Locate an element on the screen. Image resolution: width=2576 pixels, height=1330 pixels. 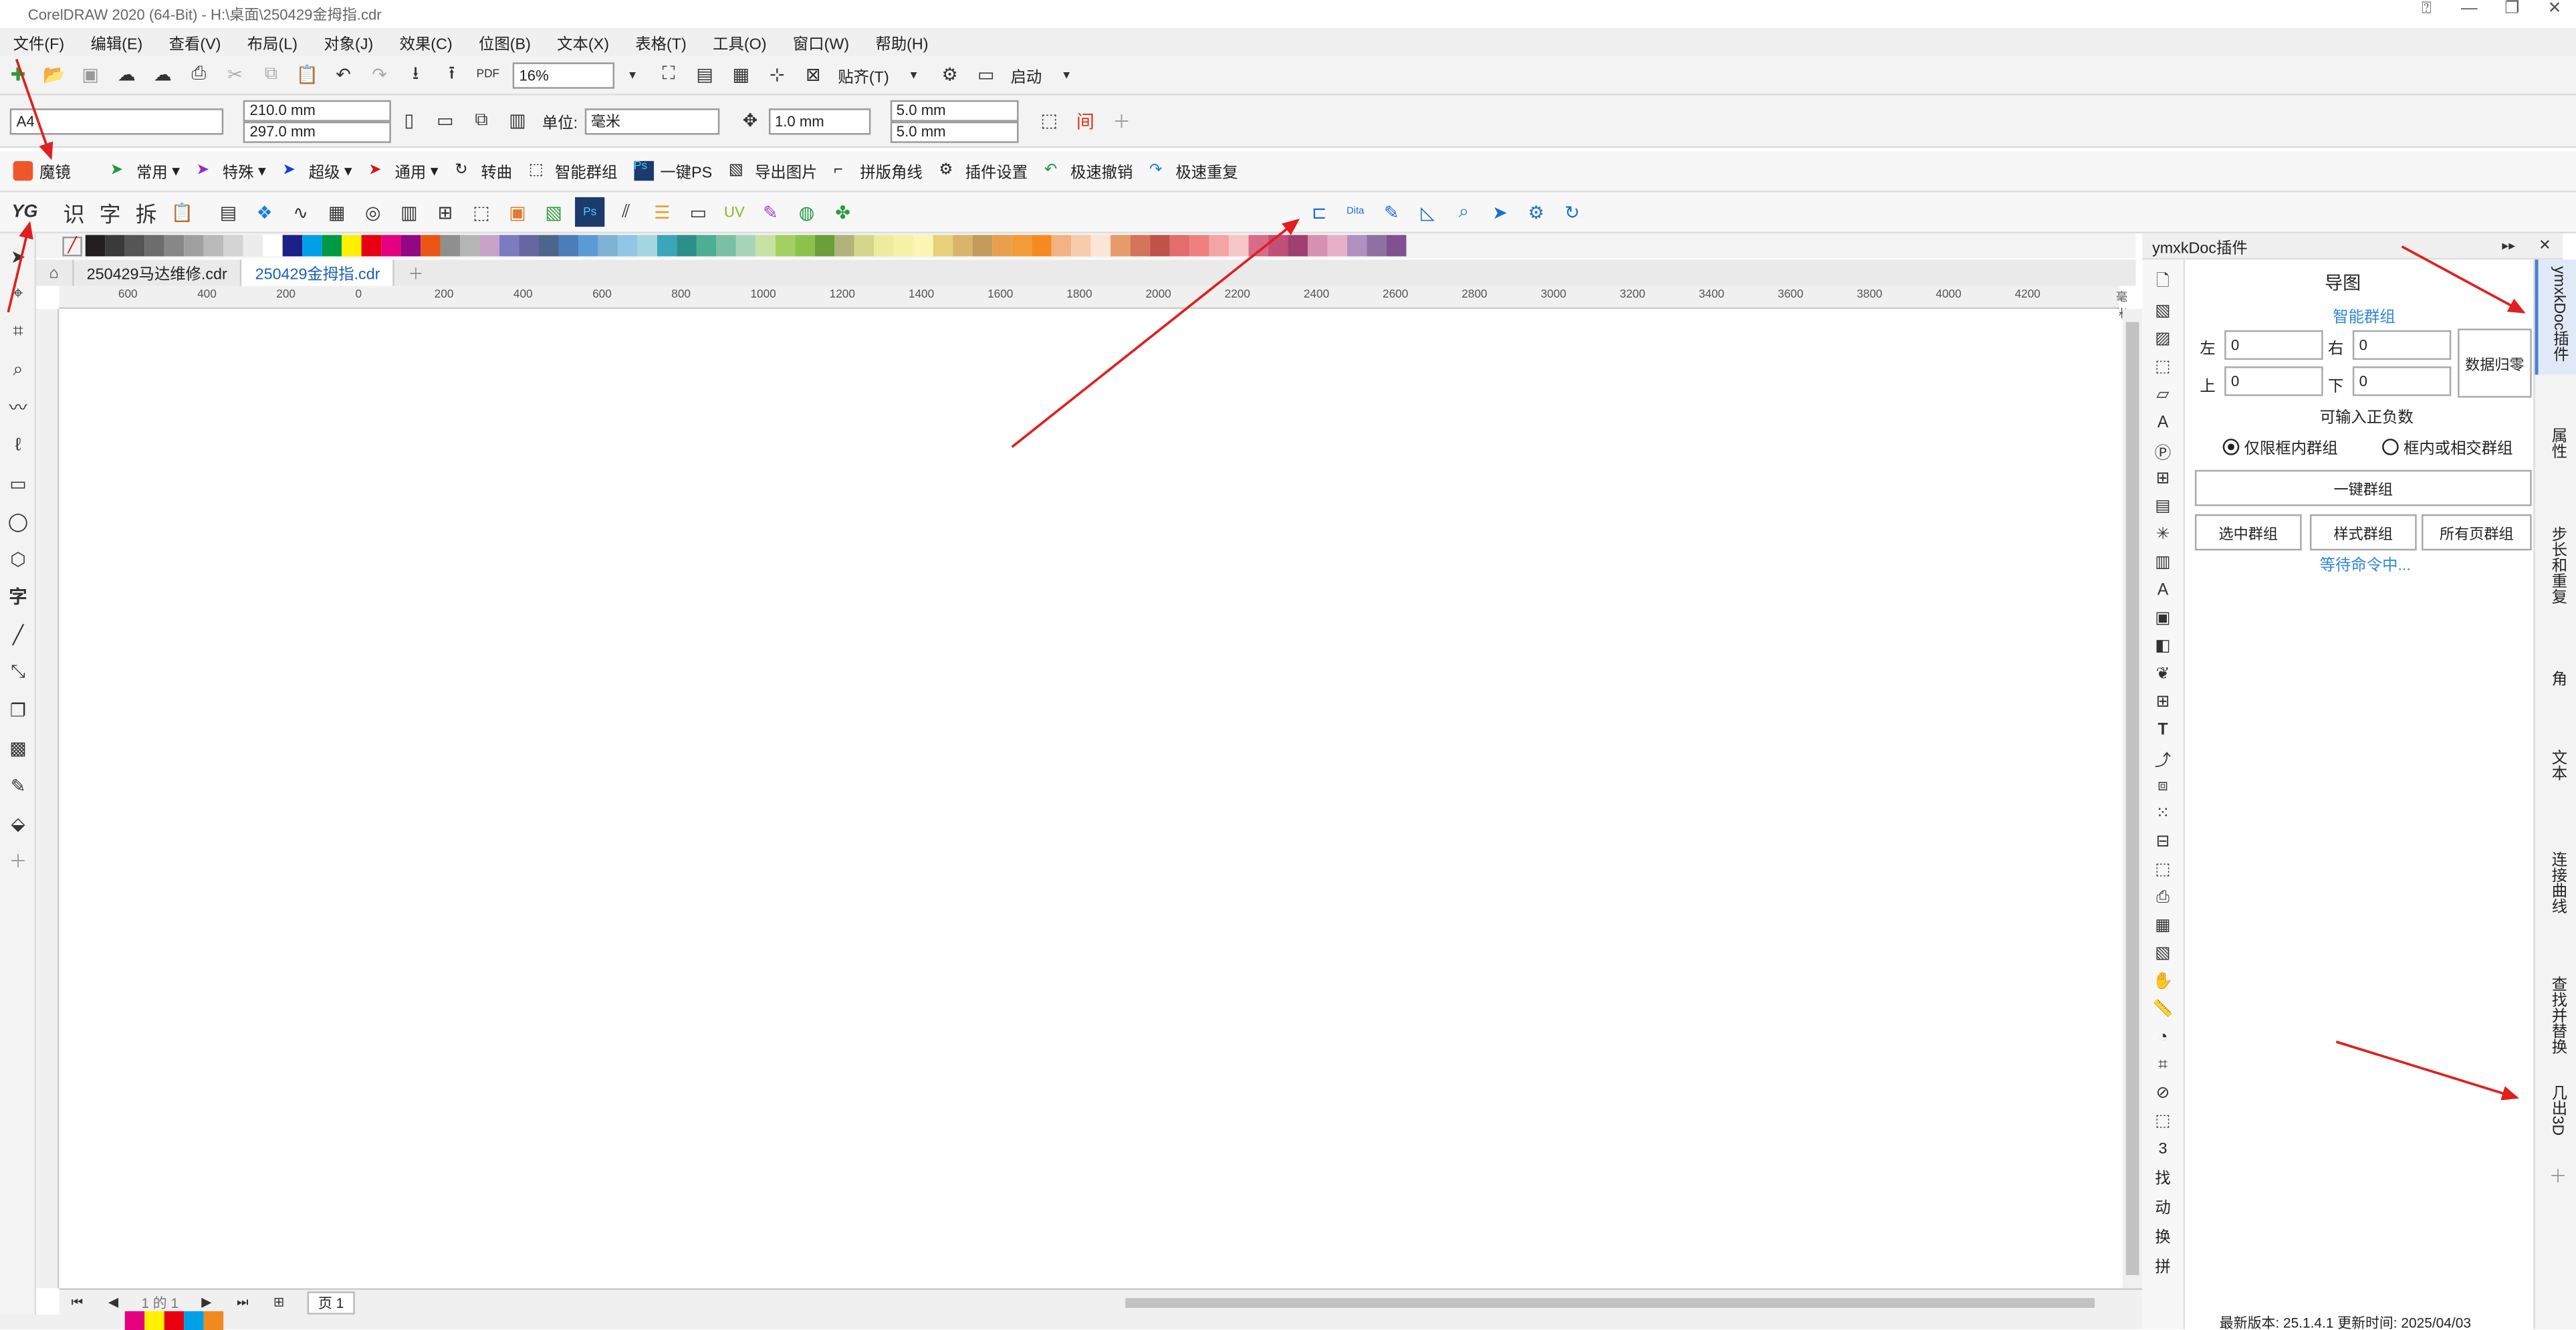
bars-icon: ▥ is located at coordinates (2162, 562).